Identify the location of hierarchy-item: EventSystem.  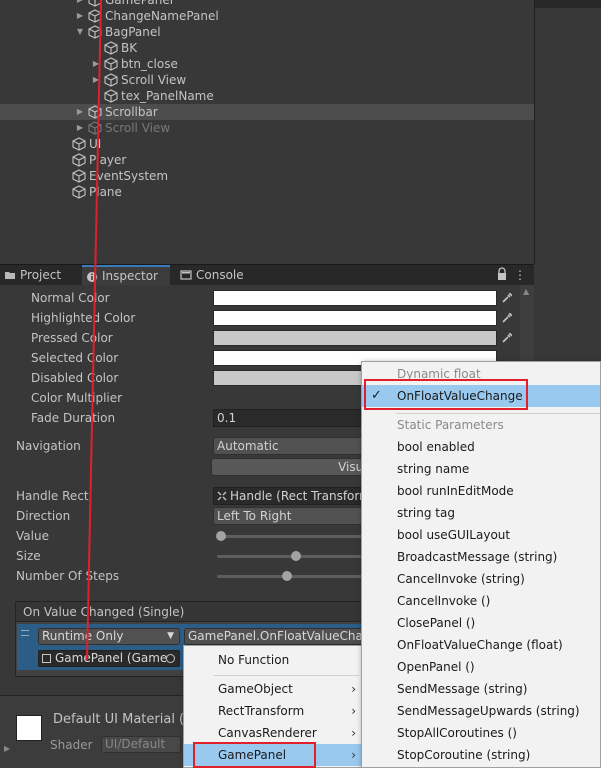
(267, 176).